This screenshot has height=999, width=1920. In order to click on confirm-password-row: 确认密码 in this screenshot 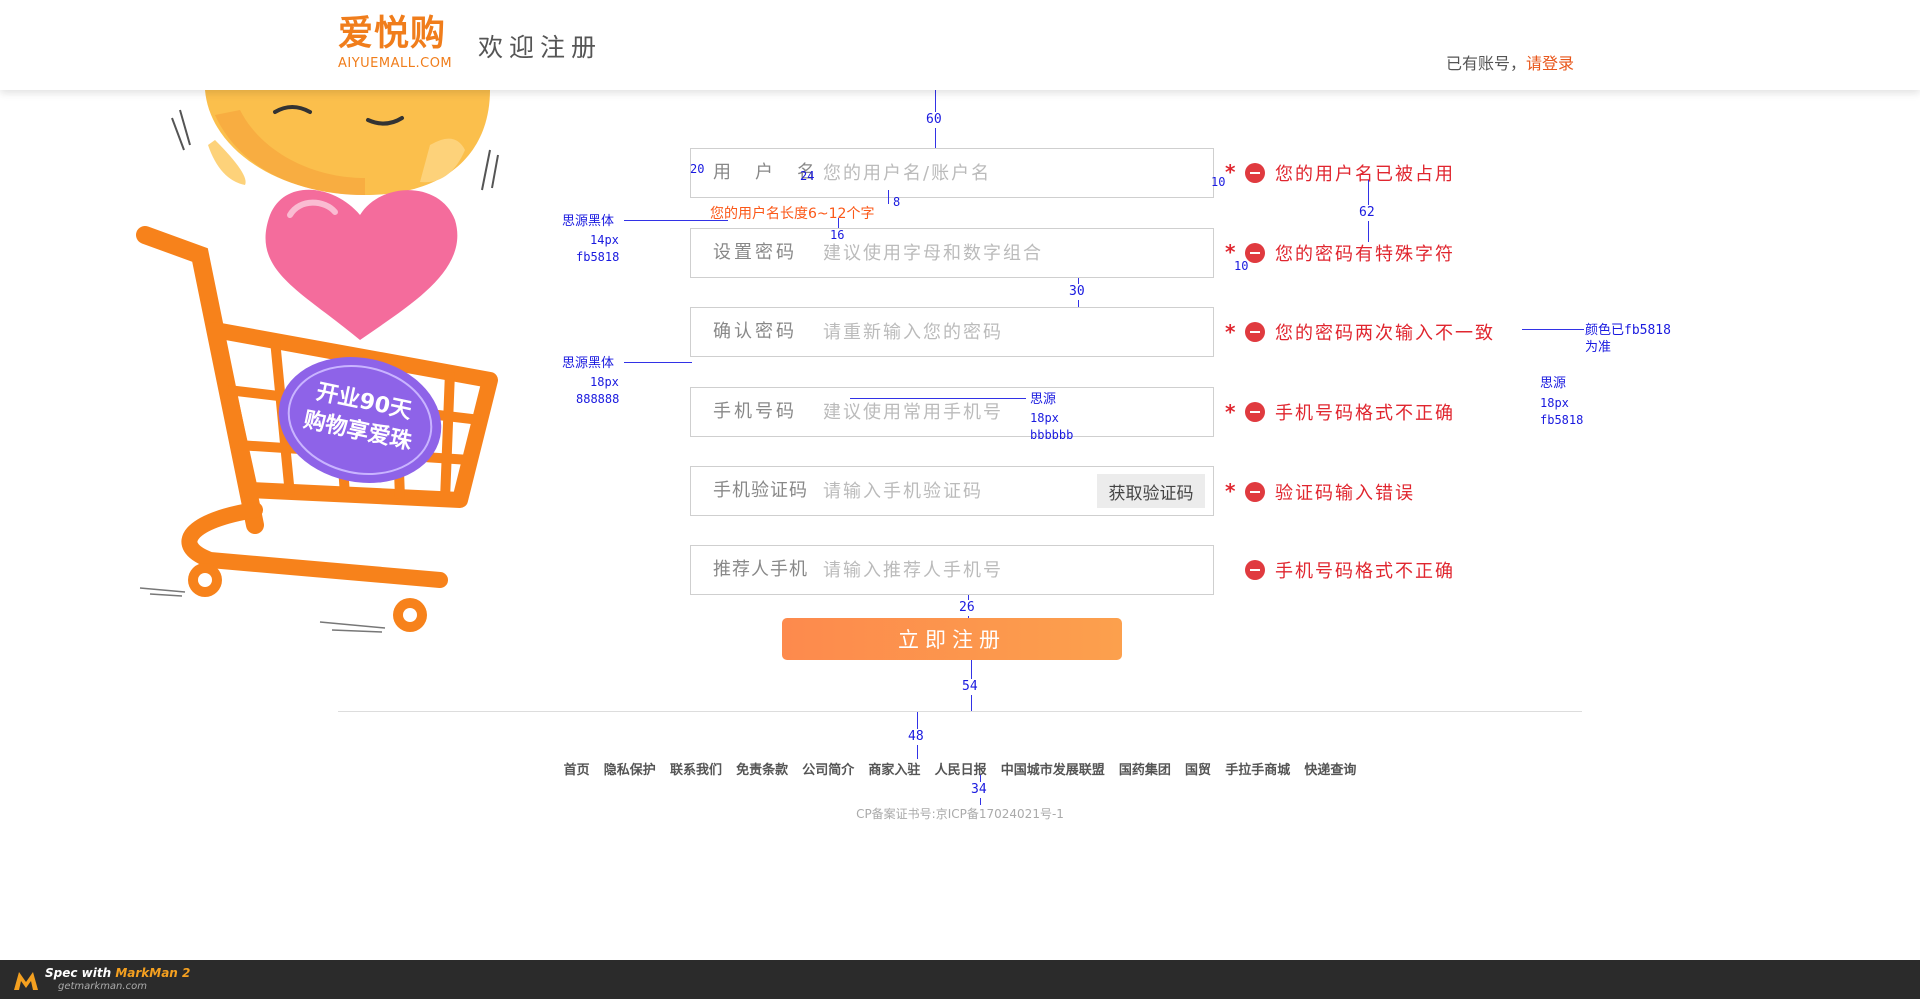, I will do `click(952, 332)`.